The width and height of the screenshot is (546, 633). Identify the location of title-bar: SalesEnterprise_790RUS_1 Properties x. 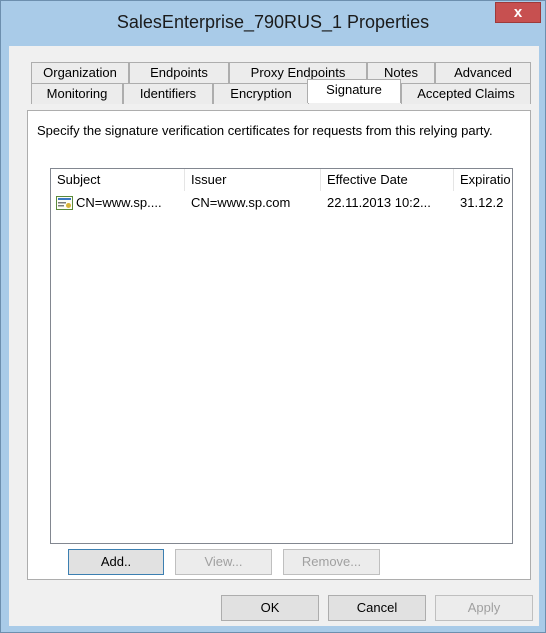
(273, 23).